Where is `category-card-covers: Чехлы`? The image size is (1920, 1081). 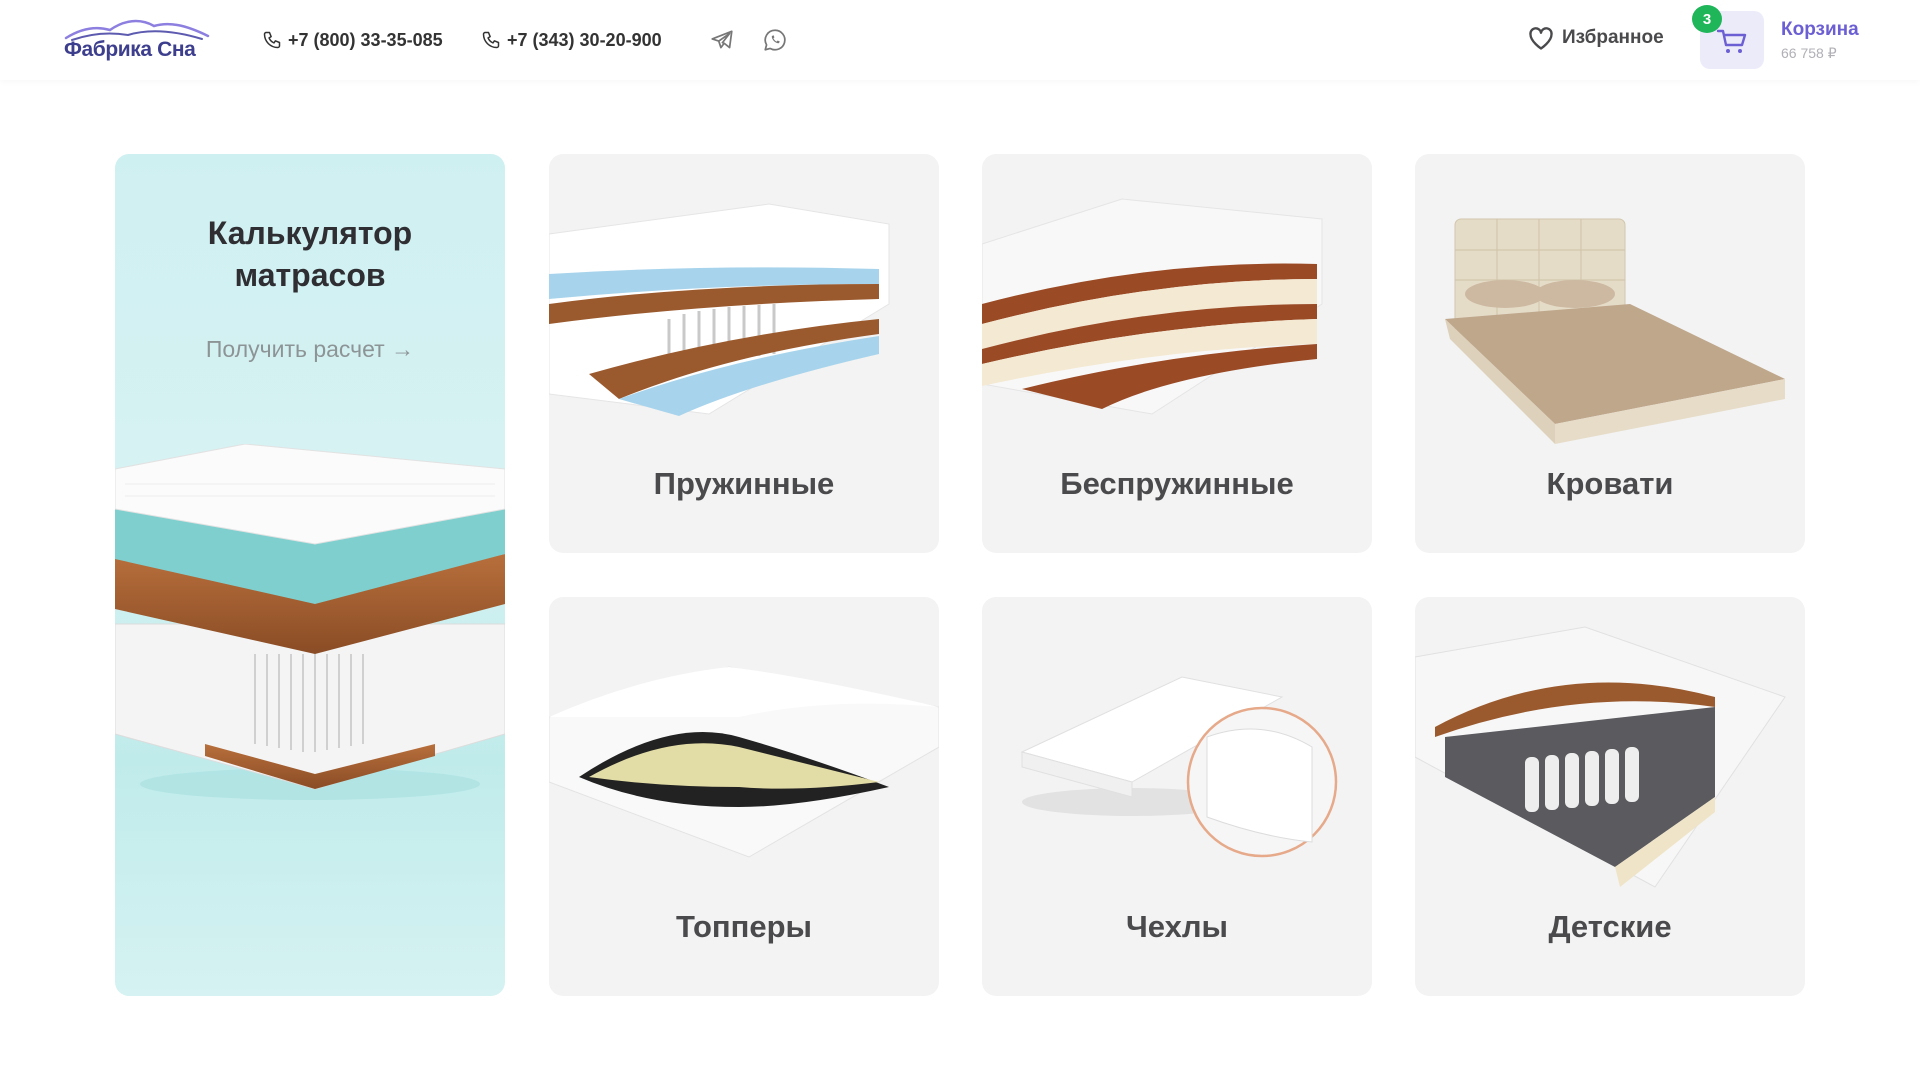
category-card-covers: Чехлы is located at coordinates (1177, 796).